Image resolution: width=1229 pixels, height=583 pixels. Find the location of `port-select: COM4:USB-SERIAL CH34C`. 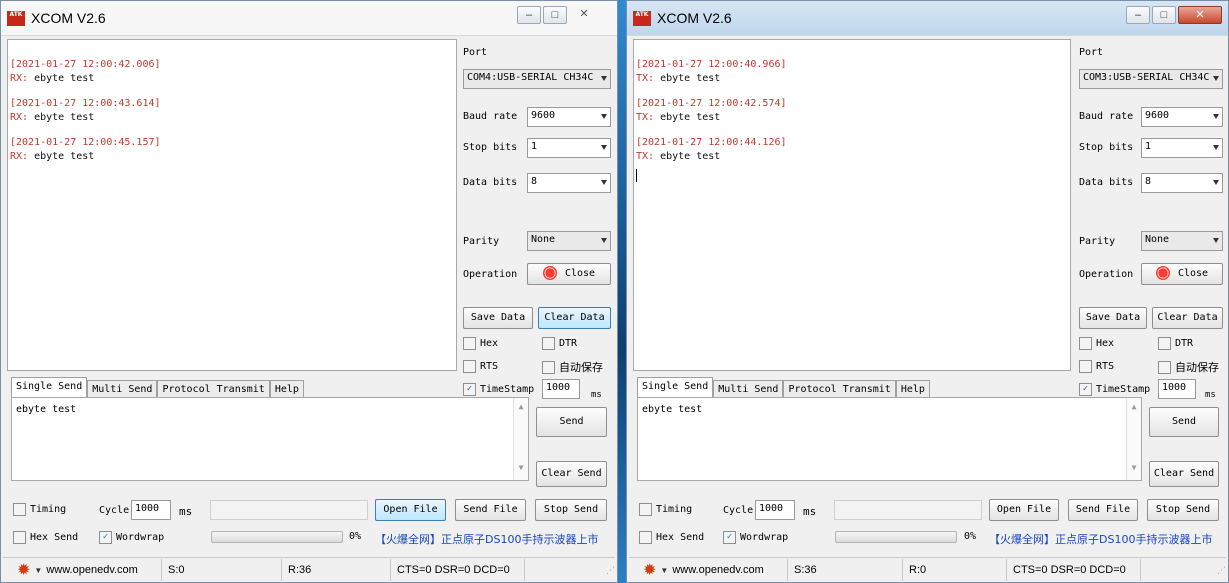

port-select: COM4:USB-SERIAL CH34C is located at coordinates (537, 79).